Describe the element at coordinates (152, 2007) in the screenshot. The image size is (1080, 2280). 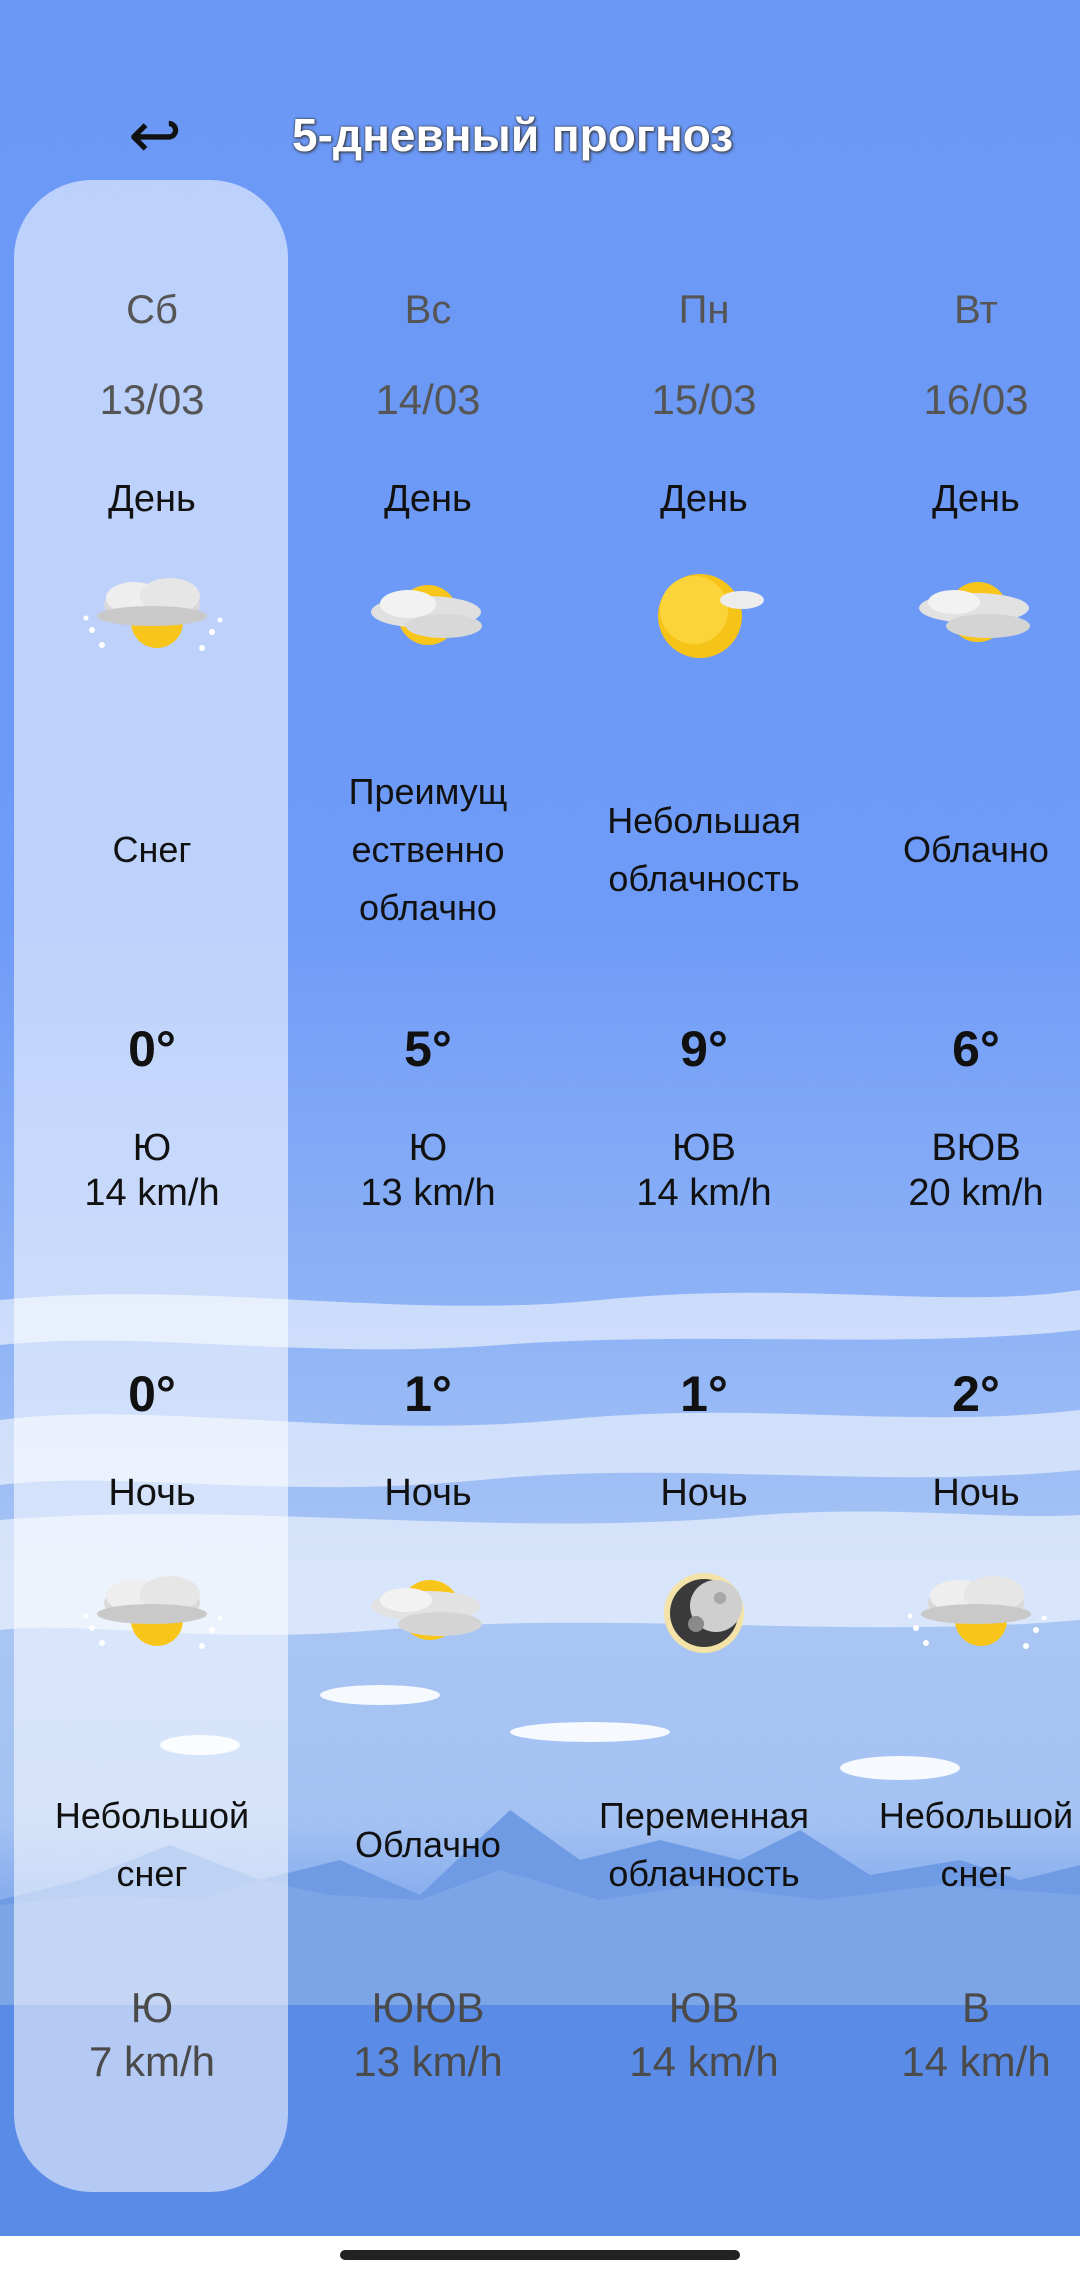
I see `night-wind-direction: Ю` at that location.